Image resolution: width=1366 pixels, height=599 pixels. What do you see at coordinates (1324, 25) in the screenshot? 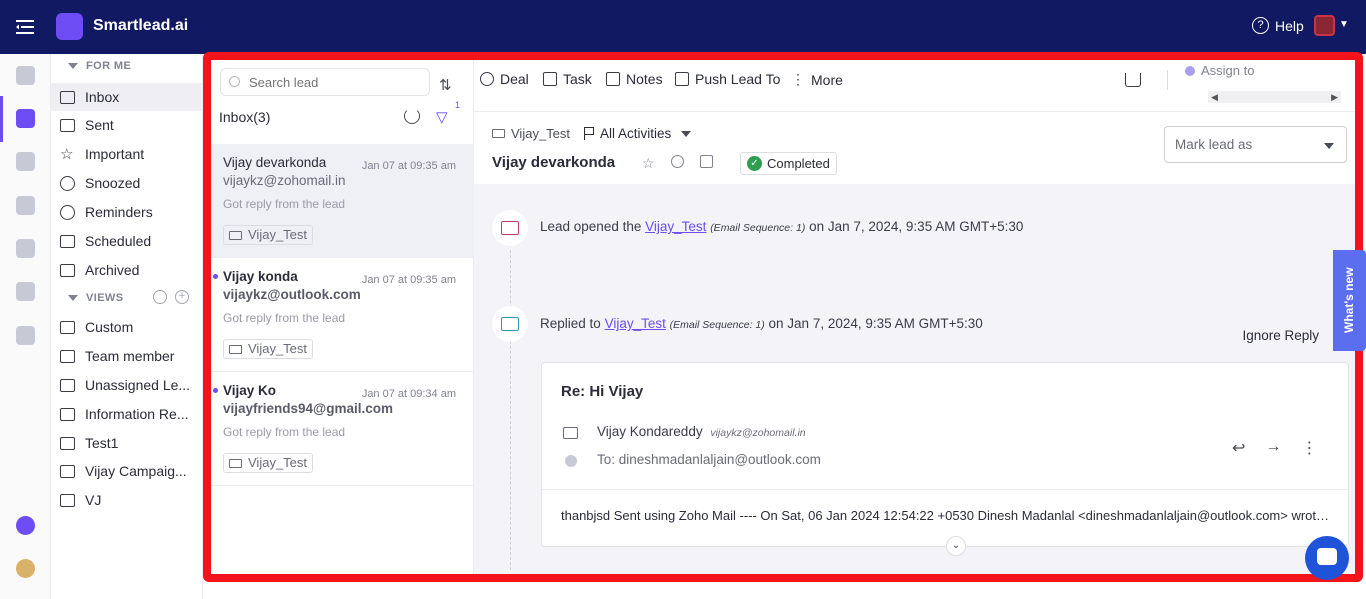
I see `avatar` at bounding box center [1324, 25].